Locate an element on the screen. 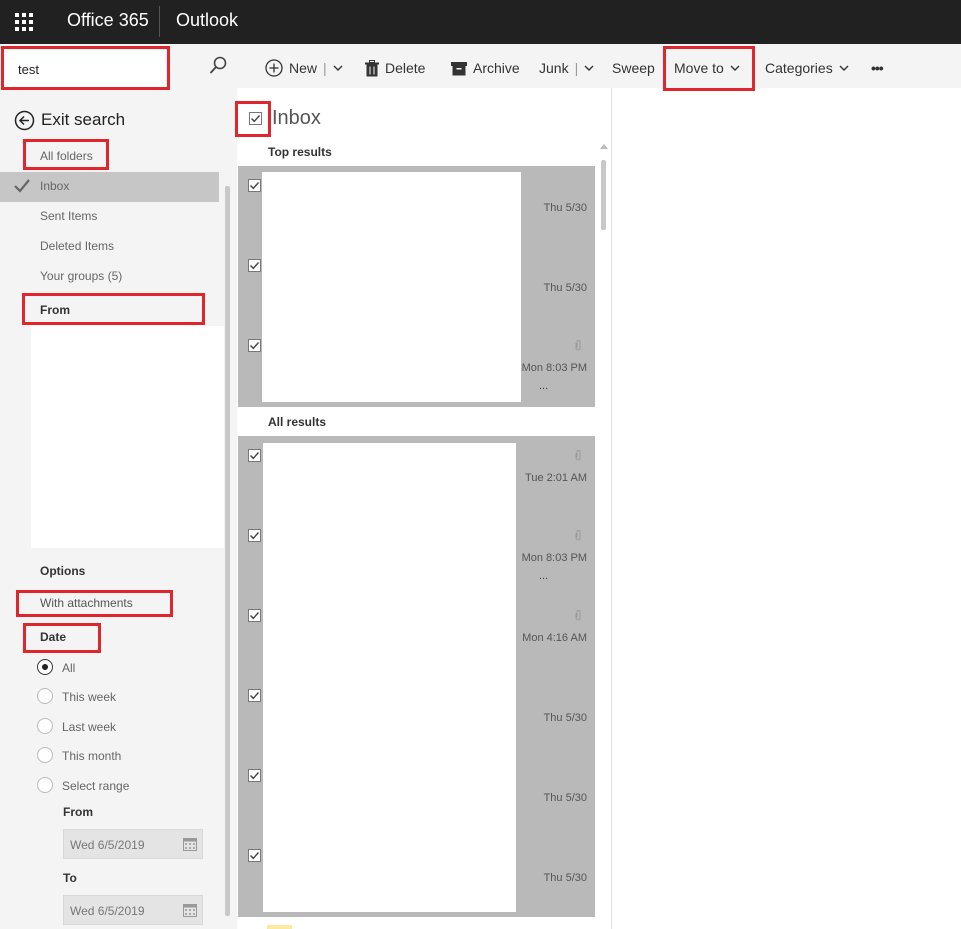  message-date: Mon 8:03 PM is located at coordinates (554, 558).